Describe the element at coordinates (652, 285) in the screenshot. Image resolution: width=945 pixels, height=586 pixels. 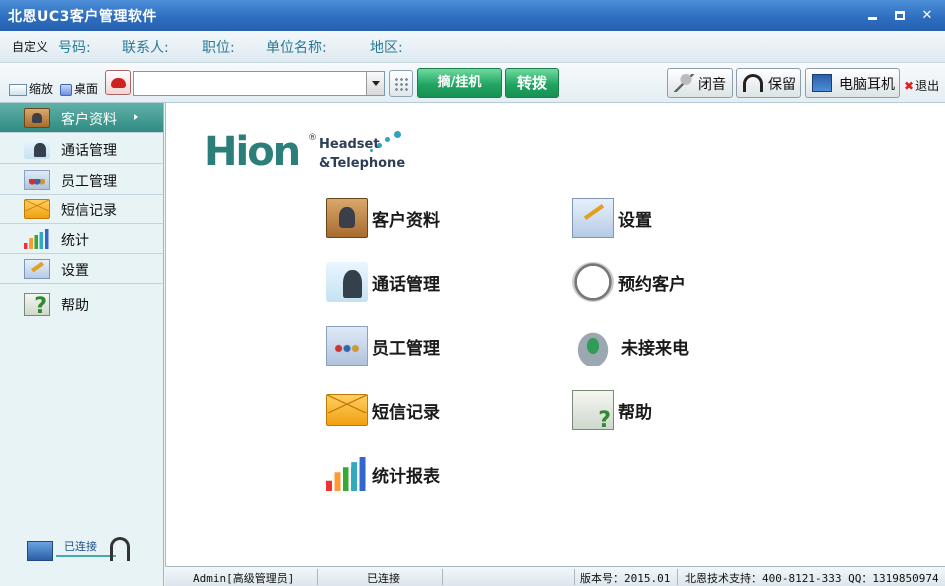
I see `tile-label: 预约客户` at that location.